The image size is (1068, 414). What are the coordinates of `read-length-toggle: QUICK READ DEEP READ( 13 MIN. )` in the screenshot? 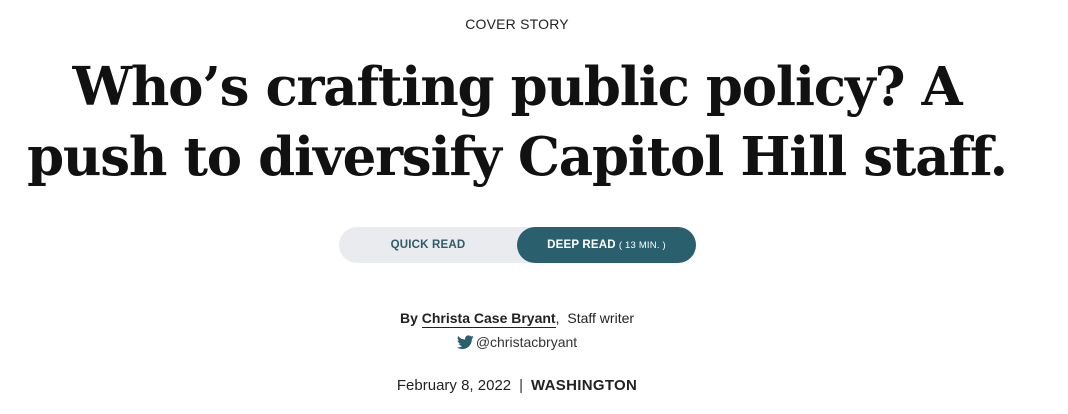 It's located at (517, 245).